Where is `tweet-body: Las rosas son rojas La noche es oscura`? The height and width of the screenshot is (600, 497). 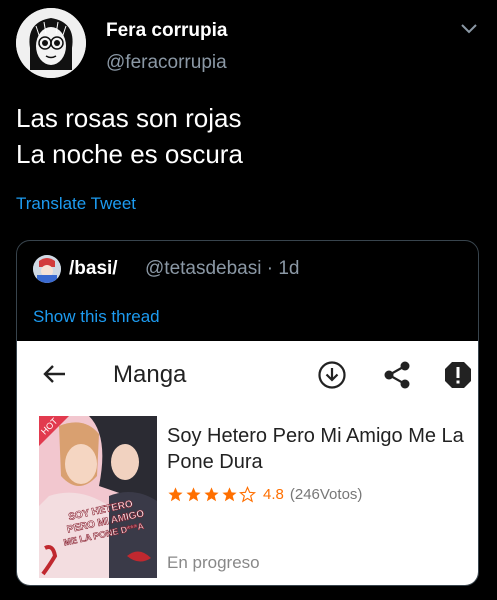 tweet-body: Las rosas son rojas La noche es oscura is located at coordinates (129, 136).